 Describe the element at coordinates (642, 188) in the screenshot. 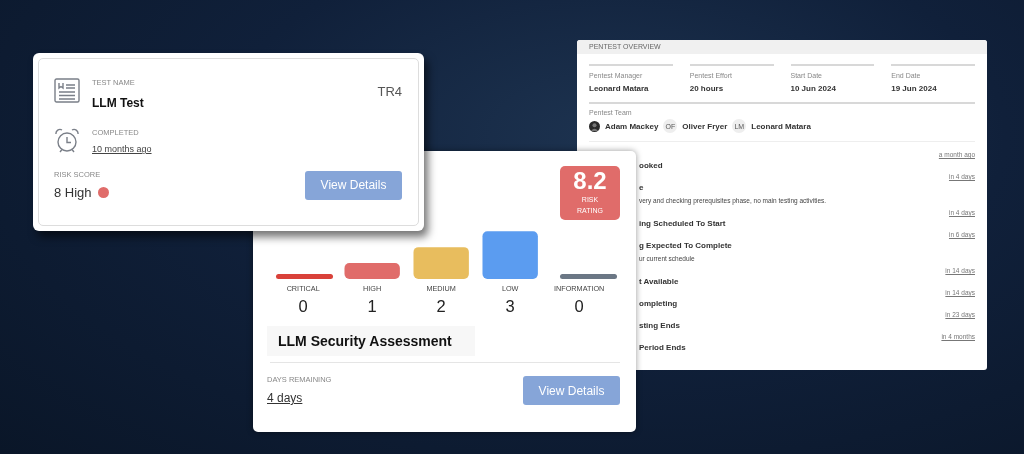

I see `event-title: e` at that location.